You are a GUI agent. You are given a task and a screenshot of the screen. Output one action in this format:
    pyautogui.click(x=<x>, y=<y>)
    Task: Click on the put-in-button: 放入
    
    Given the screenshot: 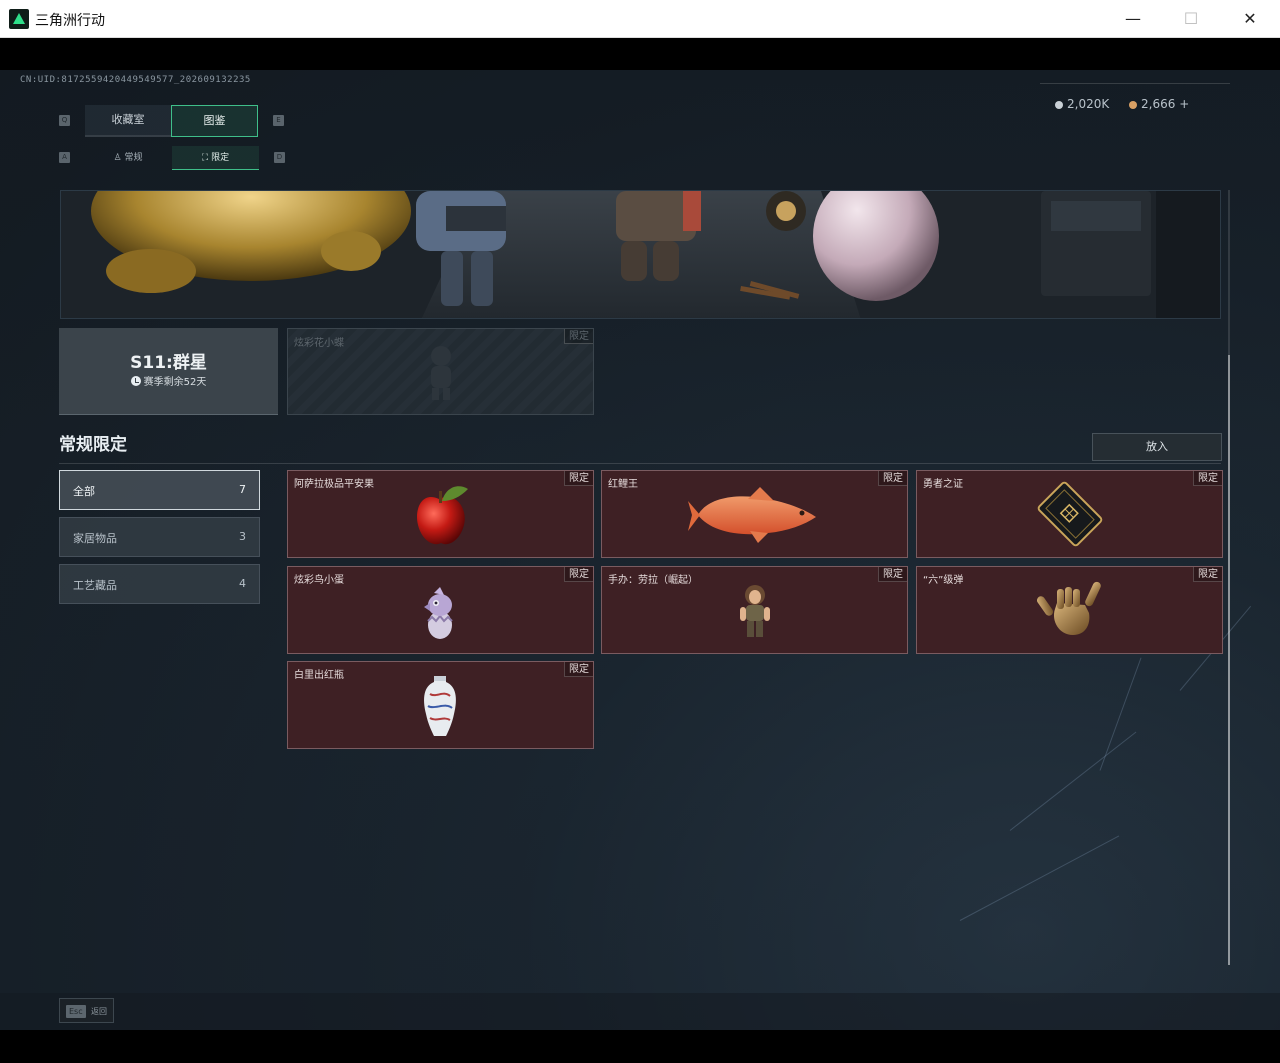 What is the action you would take?
    pyautogui.click(x=1157, y=447)
    